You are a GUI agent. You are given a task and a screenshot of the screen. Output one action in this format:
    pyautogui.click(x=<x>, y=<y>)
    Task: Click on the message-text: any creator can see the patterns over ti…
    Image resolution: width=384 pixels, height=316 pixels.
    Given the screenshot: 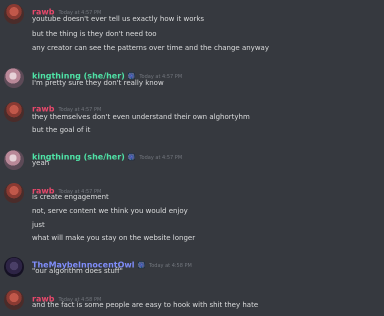 What is the action you would take?
    pyautogui.click(x=150, y=48)
    